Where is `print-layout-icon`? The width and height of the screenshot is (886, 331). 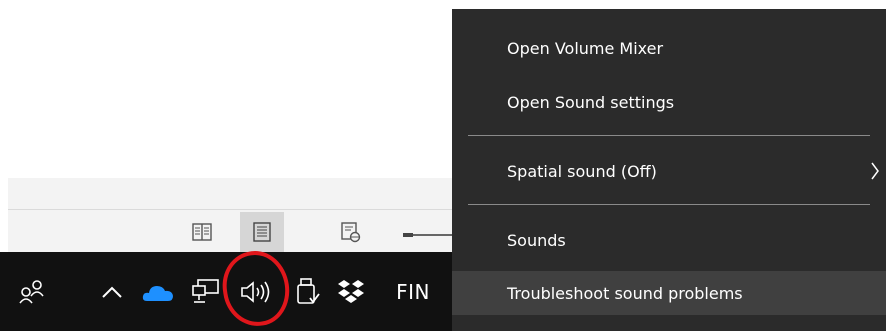
print-layout-icon is located at coordinates (262, 232).